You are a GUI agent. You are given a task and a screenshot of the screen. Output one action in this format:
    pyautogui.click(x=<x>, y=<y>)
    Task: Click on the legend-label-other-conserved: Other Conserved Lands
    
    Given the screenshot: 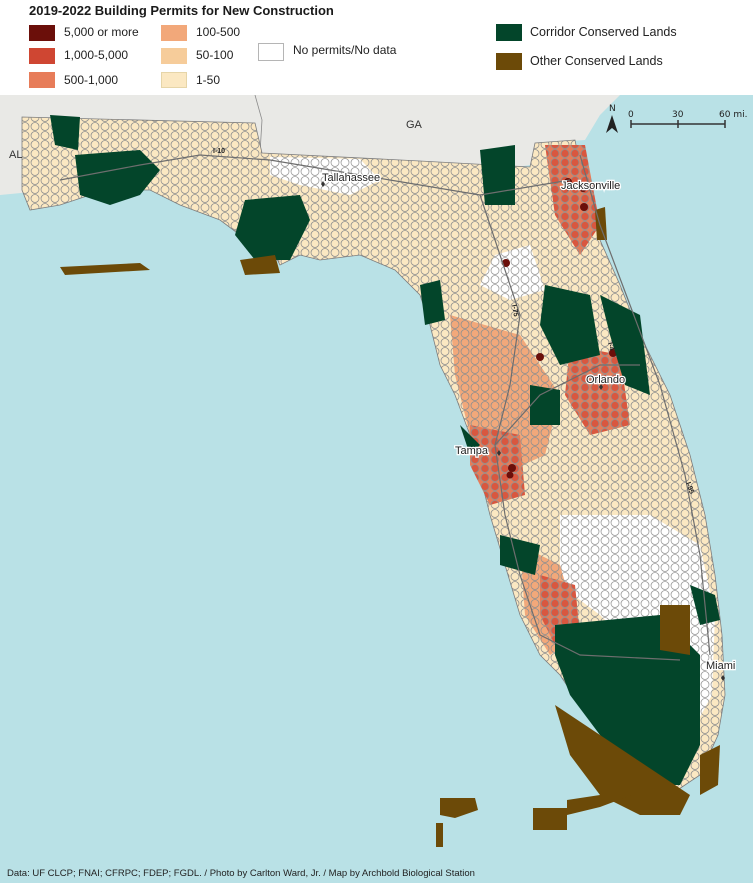 What is the action you would take?
    pyautogui.click(x=596, y=61)
    